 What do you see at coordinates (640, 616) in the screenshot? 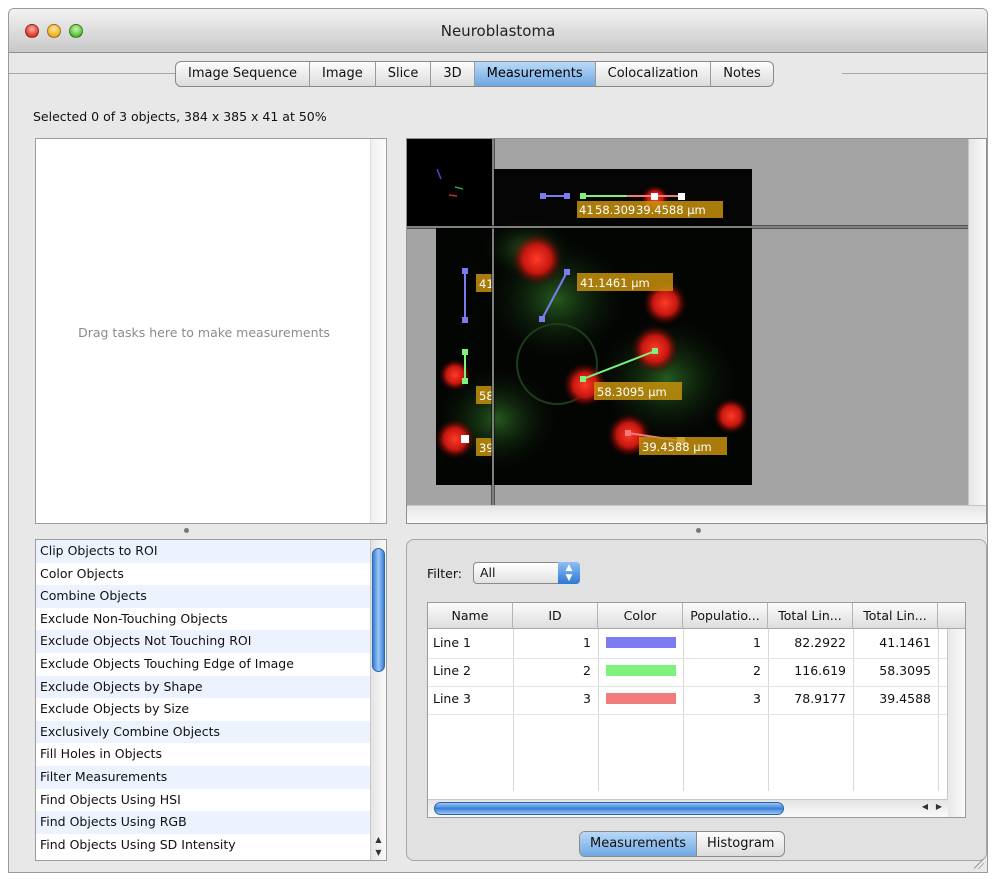
I see `column-header-color: Color` at bounding box center [640, 616].